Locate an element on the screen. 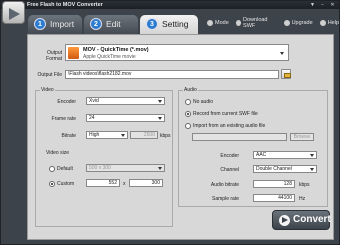 This screenshot has width=340, height=245. upgrade-icon is located at coordinates (286, 23).